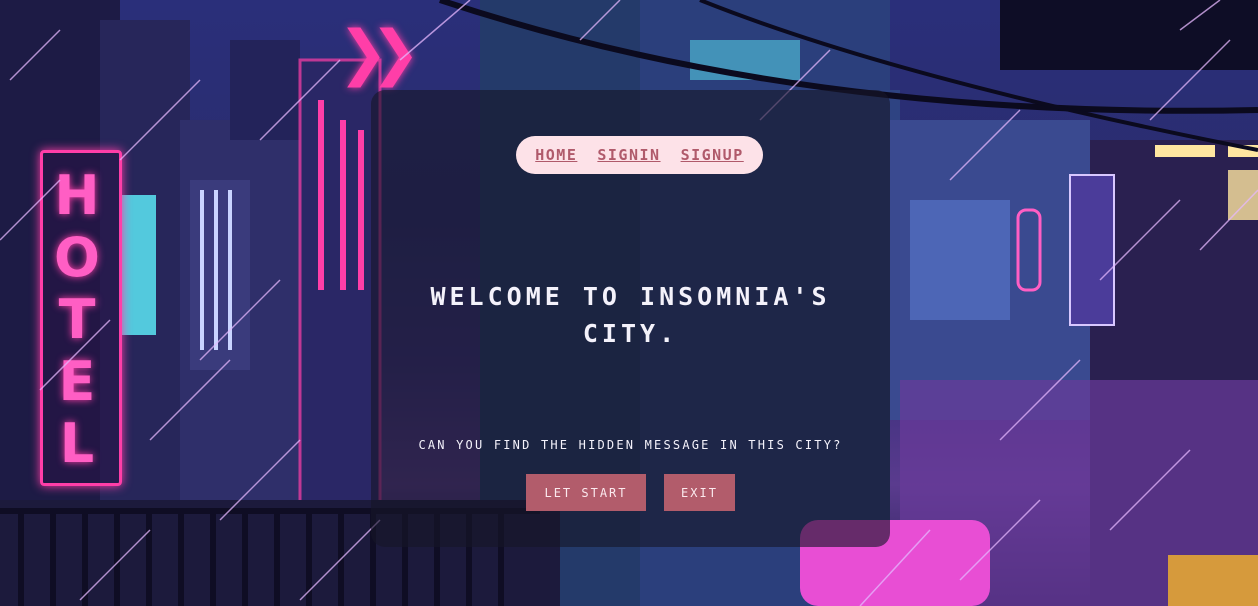 This screenshot has width=1258, height=606. I want to click on let-start-button: LET START, so click(586, 492).